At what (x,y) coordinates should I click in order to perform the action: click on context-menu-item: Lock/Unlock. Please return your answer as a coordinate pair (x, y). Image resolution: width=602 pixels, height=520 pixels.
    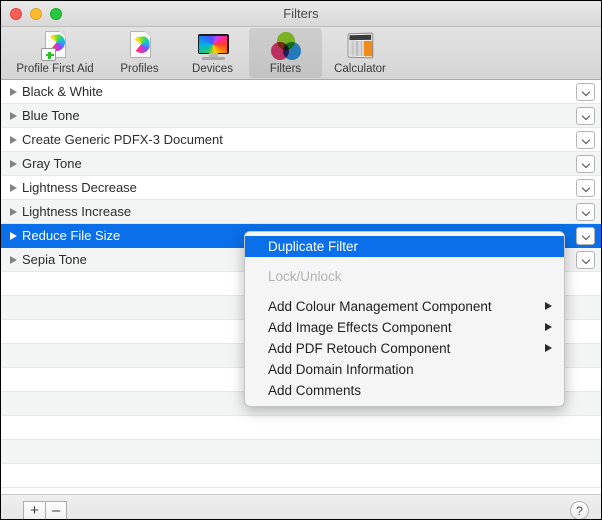
    Looking at the image, I should click on (404, 276).